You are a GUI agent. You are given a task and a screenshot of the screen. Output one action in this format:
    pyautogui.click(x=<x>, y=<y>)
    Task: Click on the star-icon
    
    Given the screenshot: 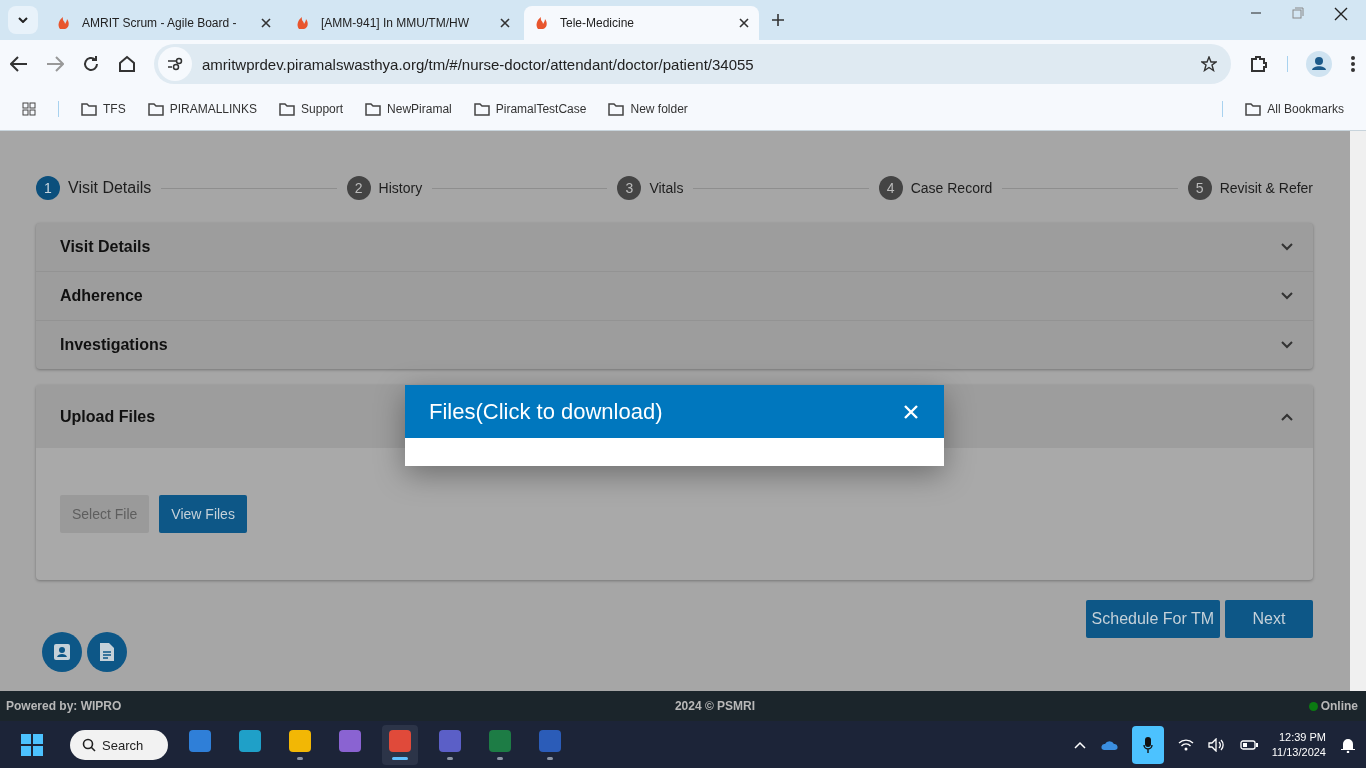 What is the action you would take?
    pyautogui.click(x=1209, y=64)
    